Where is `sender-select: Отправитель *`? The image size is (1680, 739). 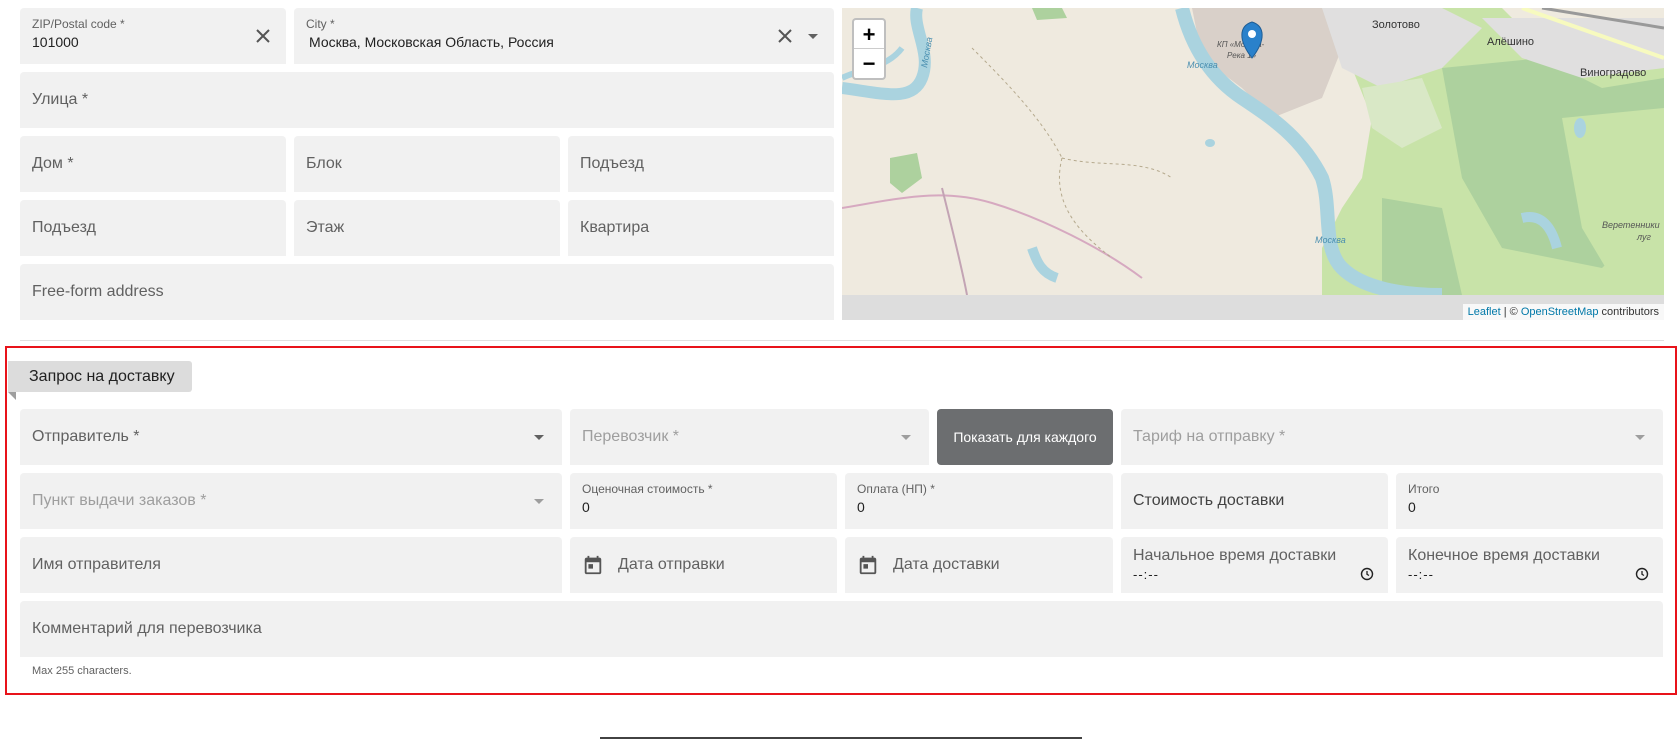
sender-select: Отправитель * is located at coordinates (291, 437).